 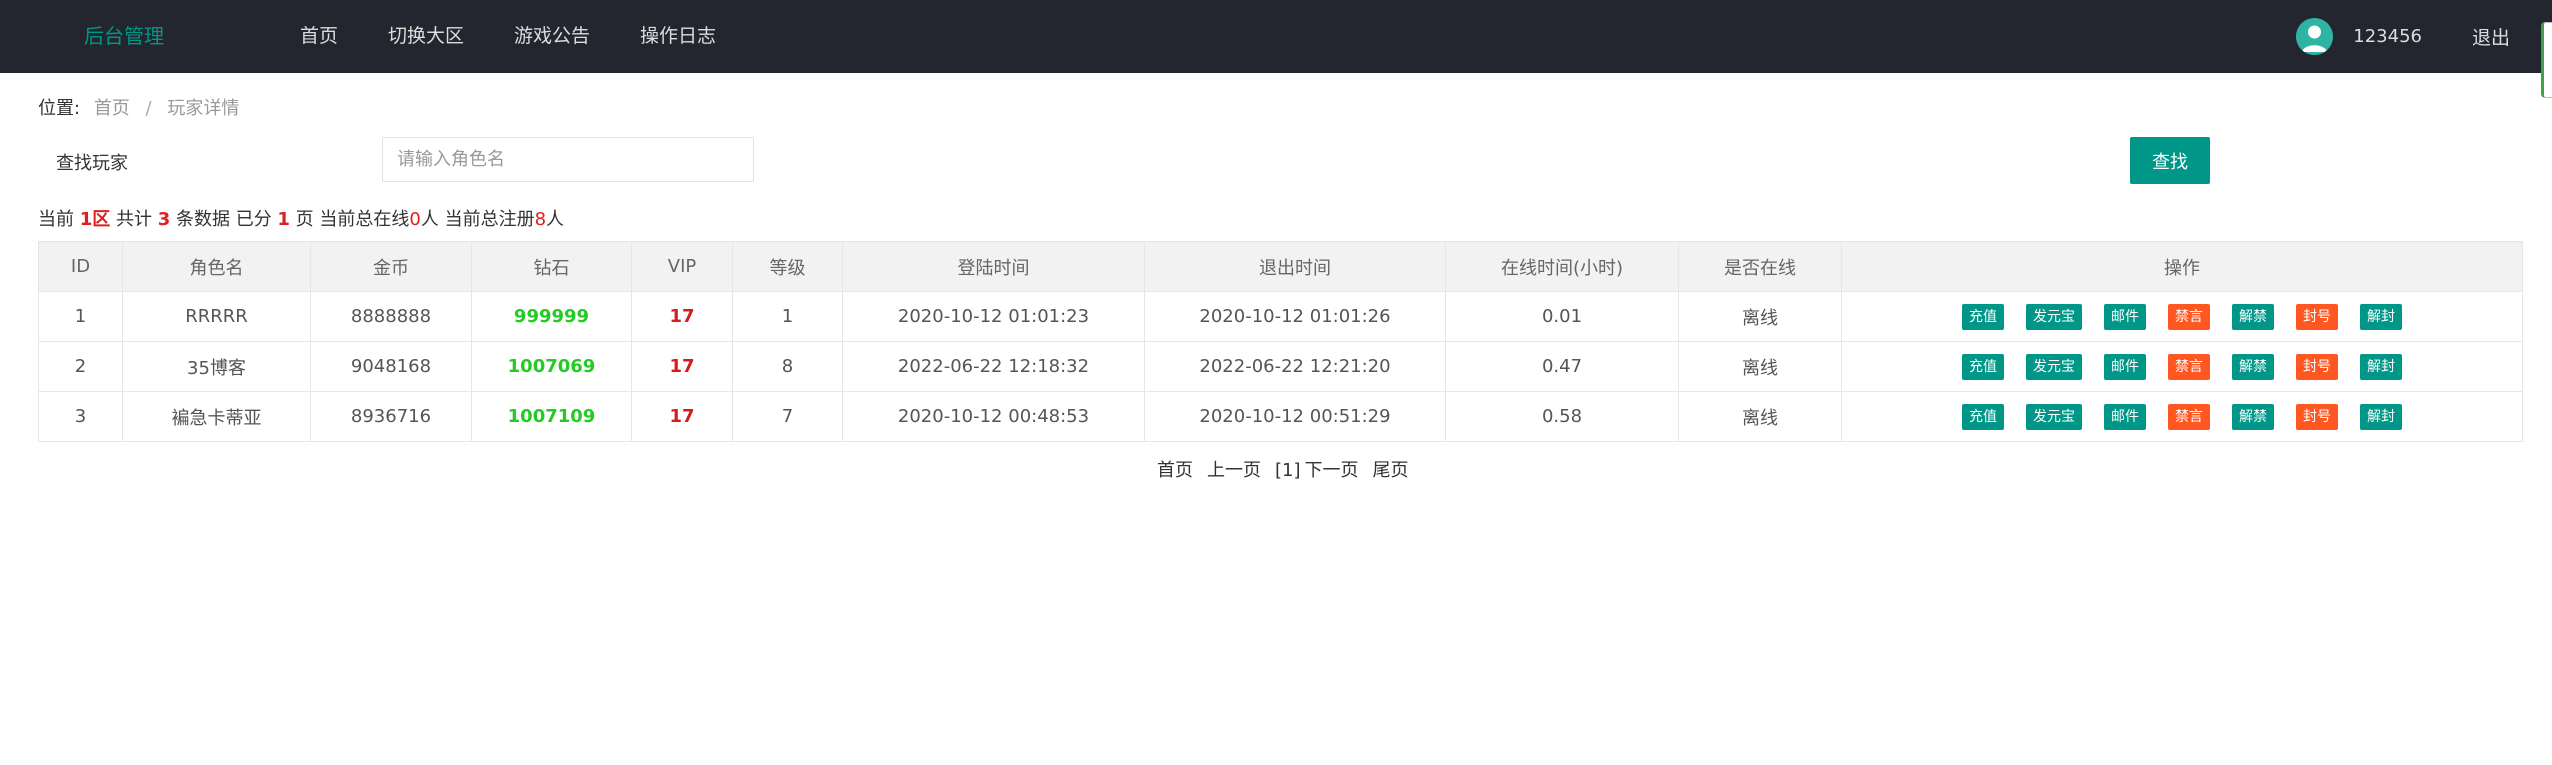 What do you see at coordinates (80, 366) in the screenshot?
I see `cell-id: 2` at bounding box center [80, 366].